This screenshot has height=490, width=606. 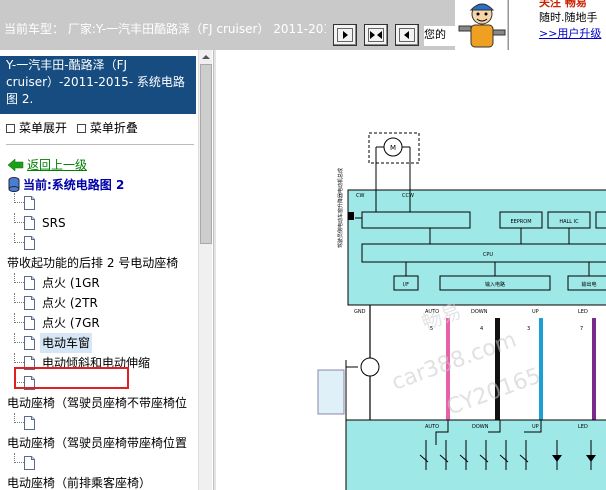 What do you see at coordinates (71, 323) in the screenshot?
I see `tree-item-label: 点火 (7GR` at bounding box center [71, 323].